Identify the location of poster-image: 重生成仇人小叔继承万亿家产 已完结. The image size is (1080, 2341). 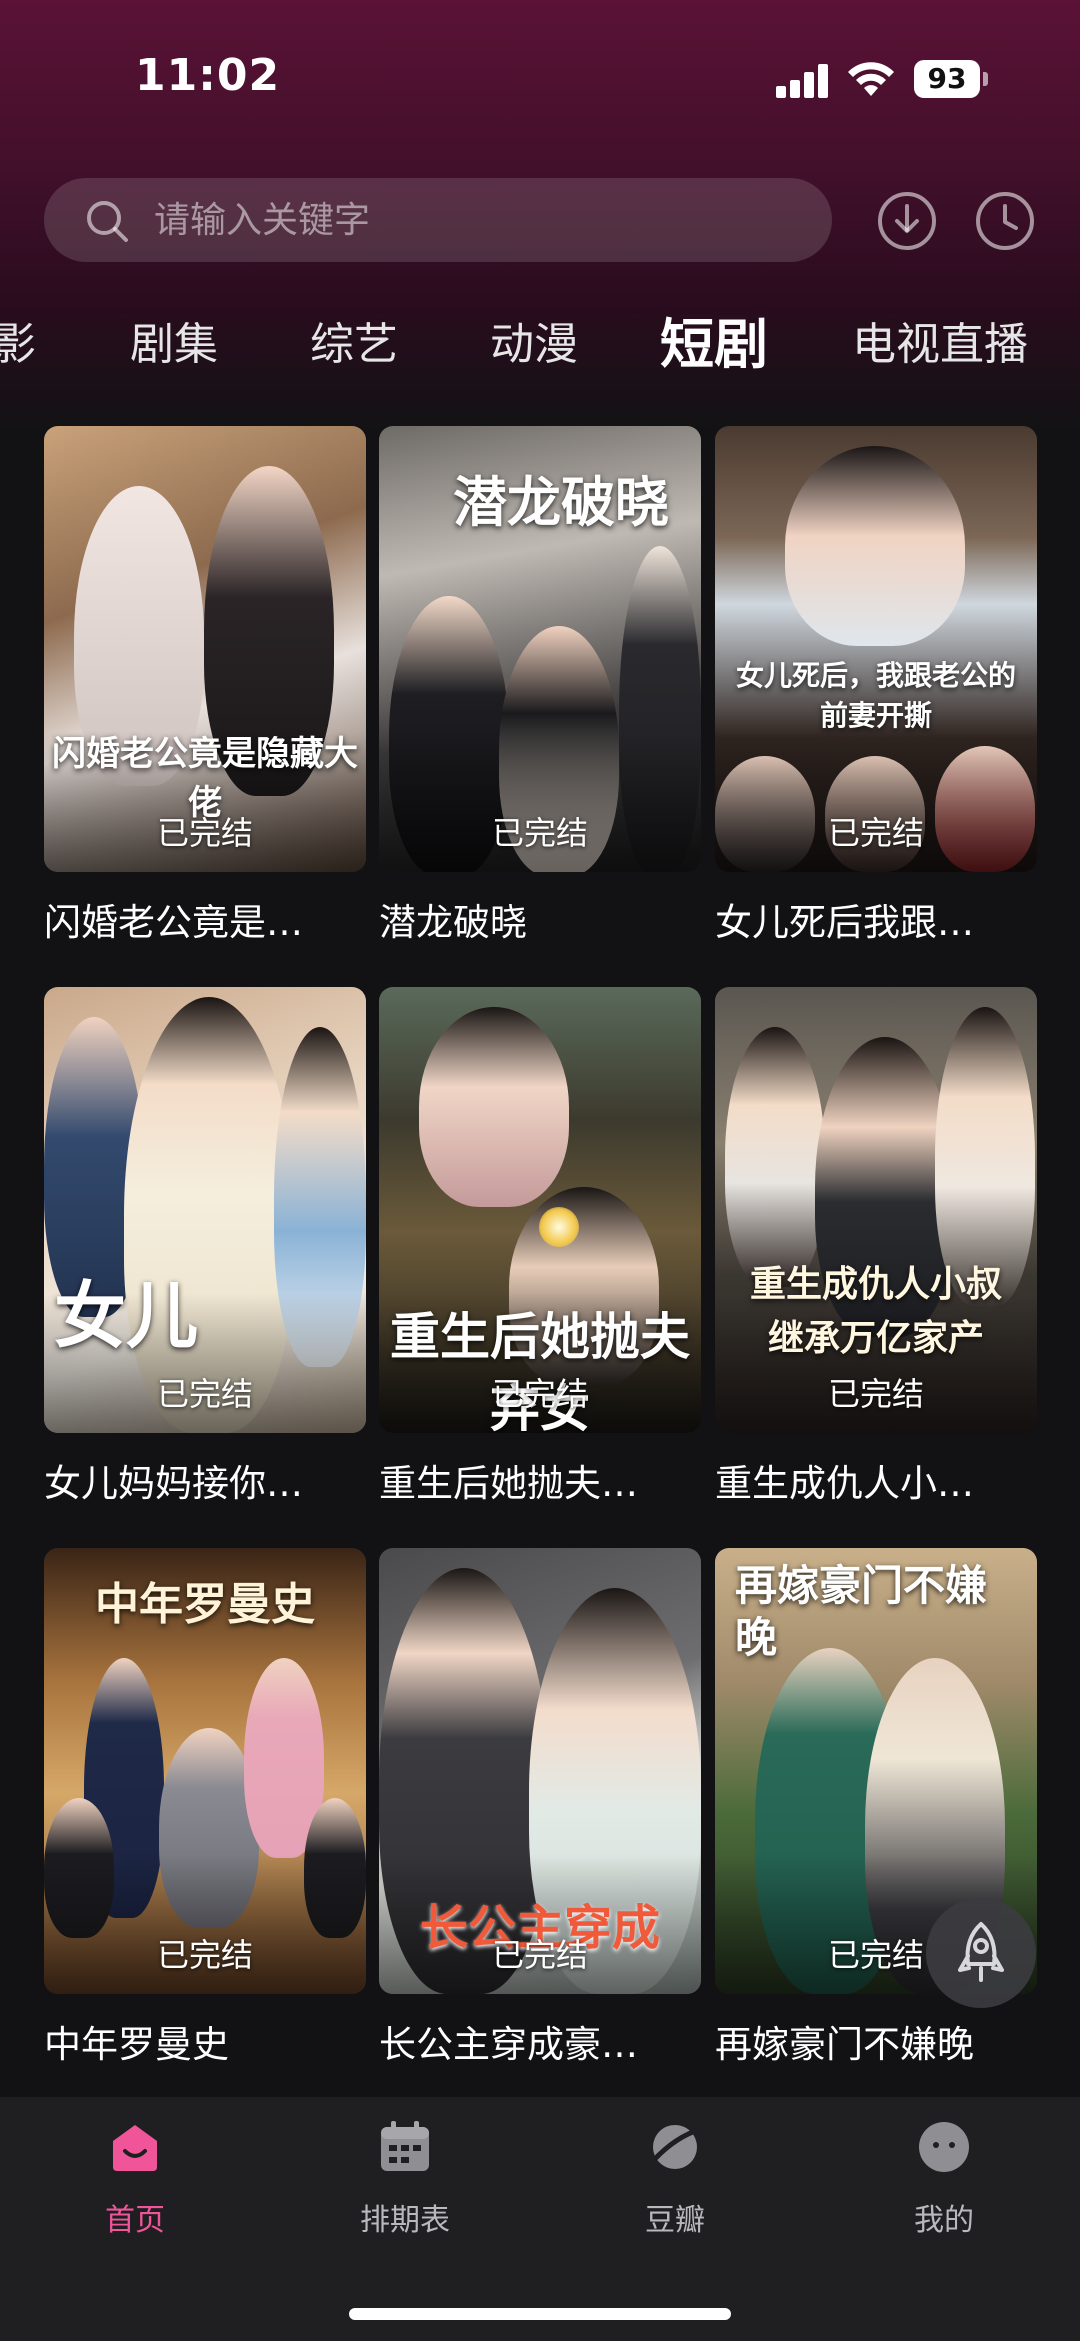
(876, 1210).